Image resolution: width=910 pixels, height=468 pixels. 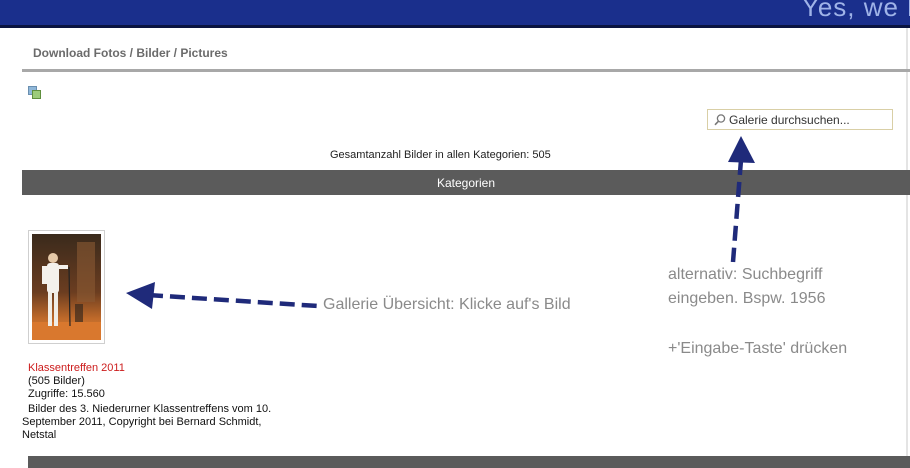 I want to click on category-thumbnail-image, so click(x=66, y=287).